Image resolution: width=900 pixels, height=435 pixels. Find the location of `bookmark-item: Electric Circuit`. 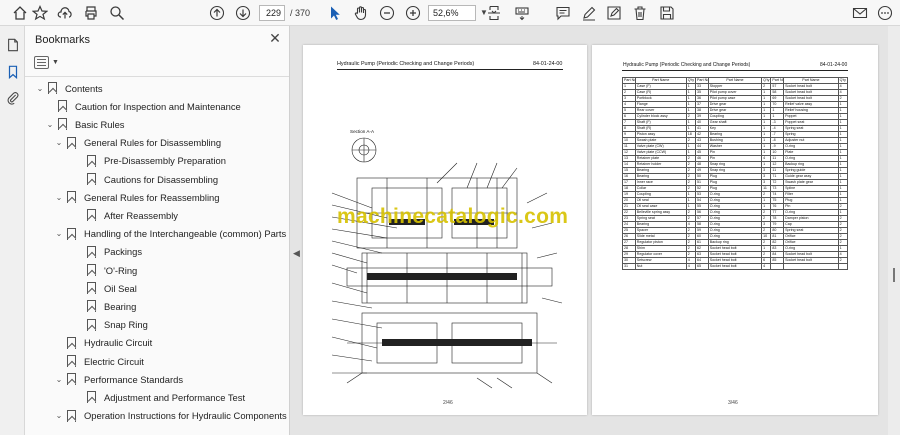

bookmark-item: Electric Circuit is located at coordinates (99, 361).